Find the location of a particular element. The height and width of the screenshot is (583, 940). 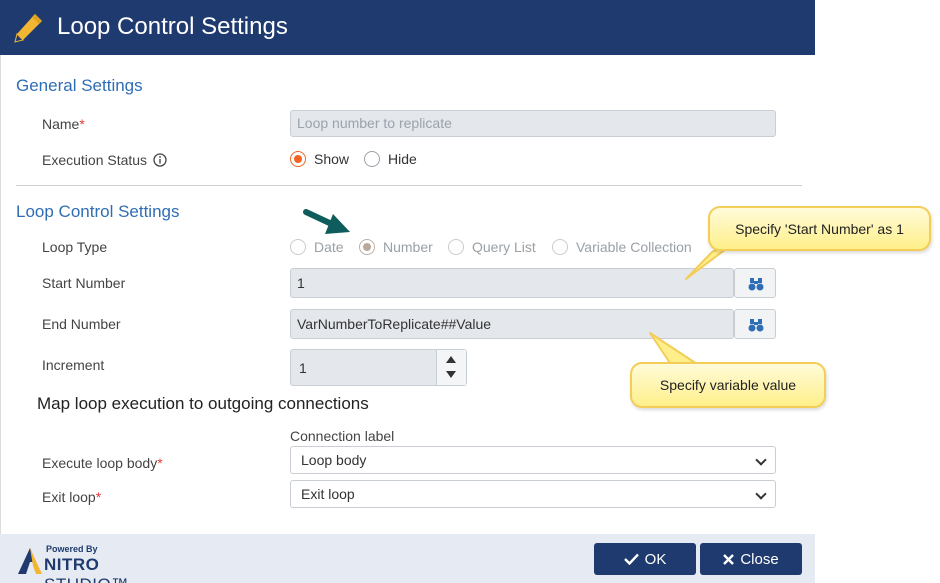

callout-start-number: Specify 'Start Number' as 1 is located at coordinates (819, 228).